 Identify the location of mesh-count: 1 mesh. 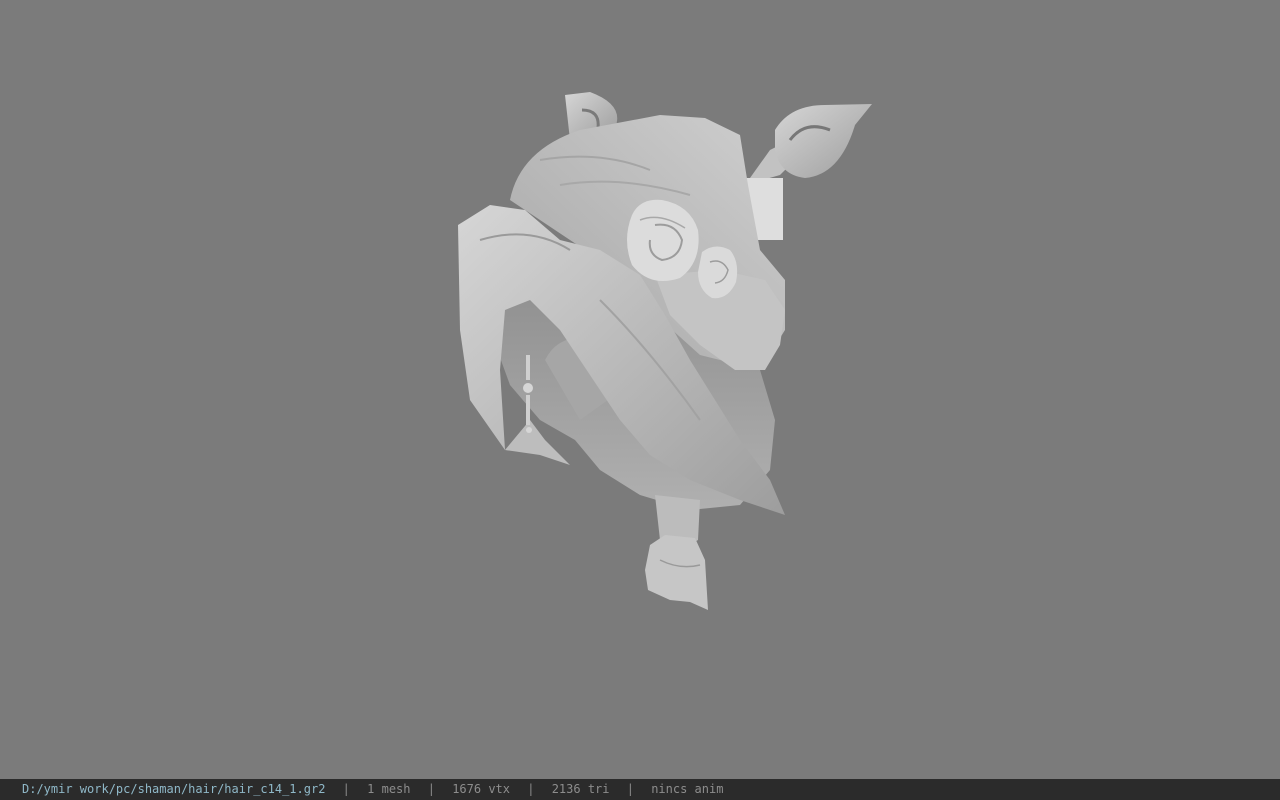
(389, 789).